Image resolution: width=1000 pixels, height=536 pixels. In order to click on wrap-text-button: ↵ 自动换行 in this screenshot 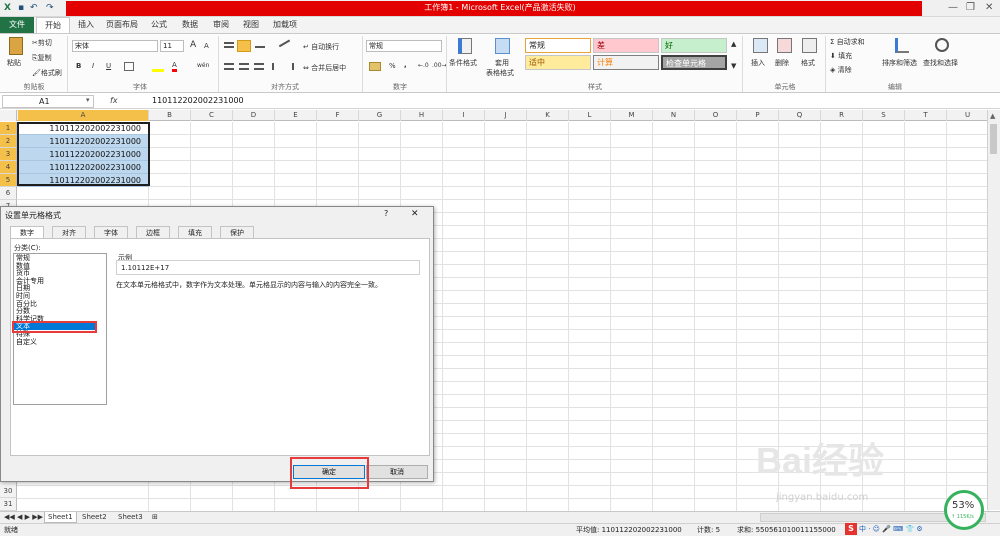, I will do `click(321, 47)`.